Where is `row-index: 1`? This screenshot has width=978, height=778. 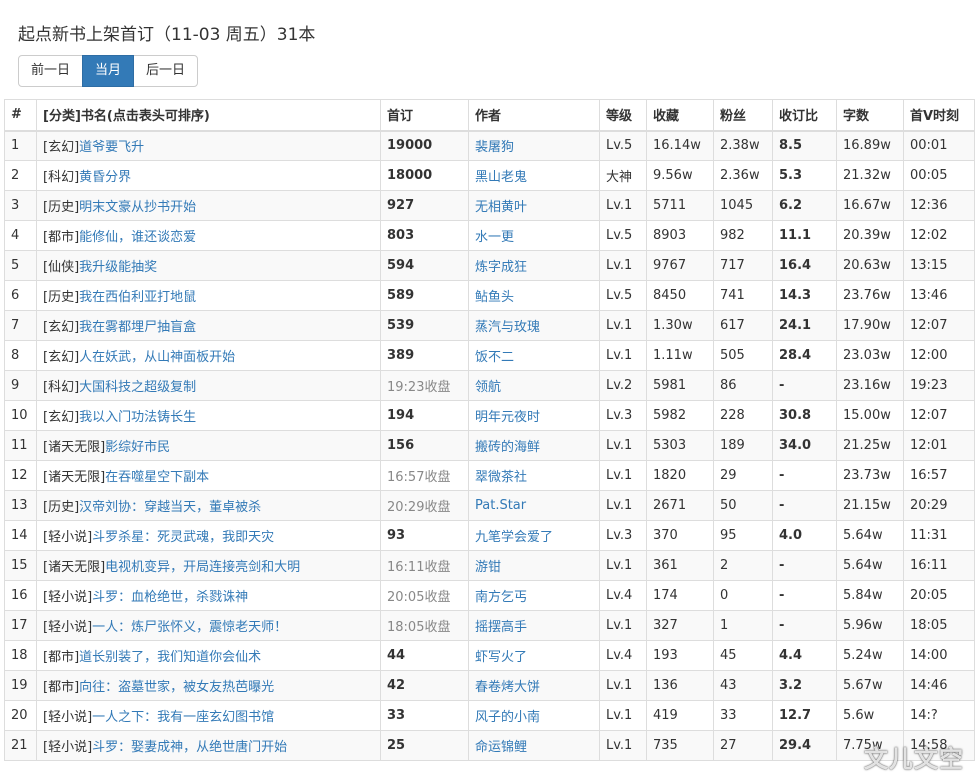
row-index: 1 is located at coordinates (15, 146).